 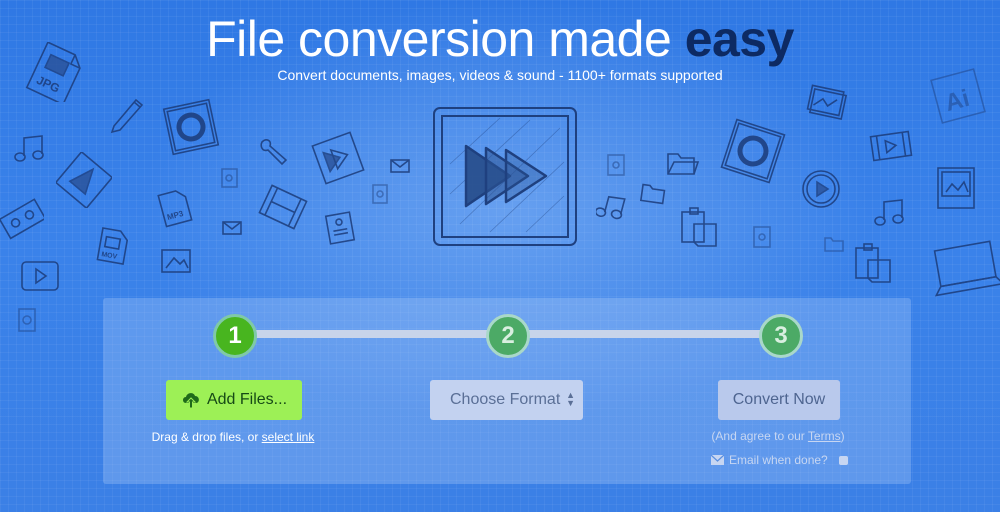 I want to click on wrench-icon, so click(x=274, y=152).